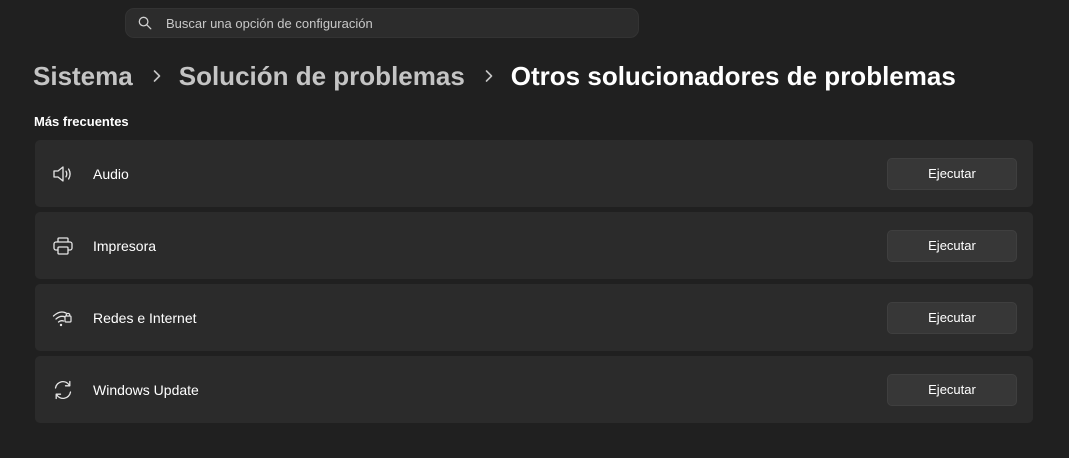 The image size is (1069, 458). I want to click on printer-icon, so click(63, 246).